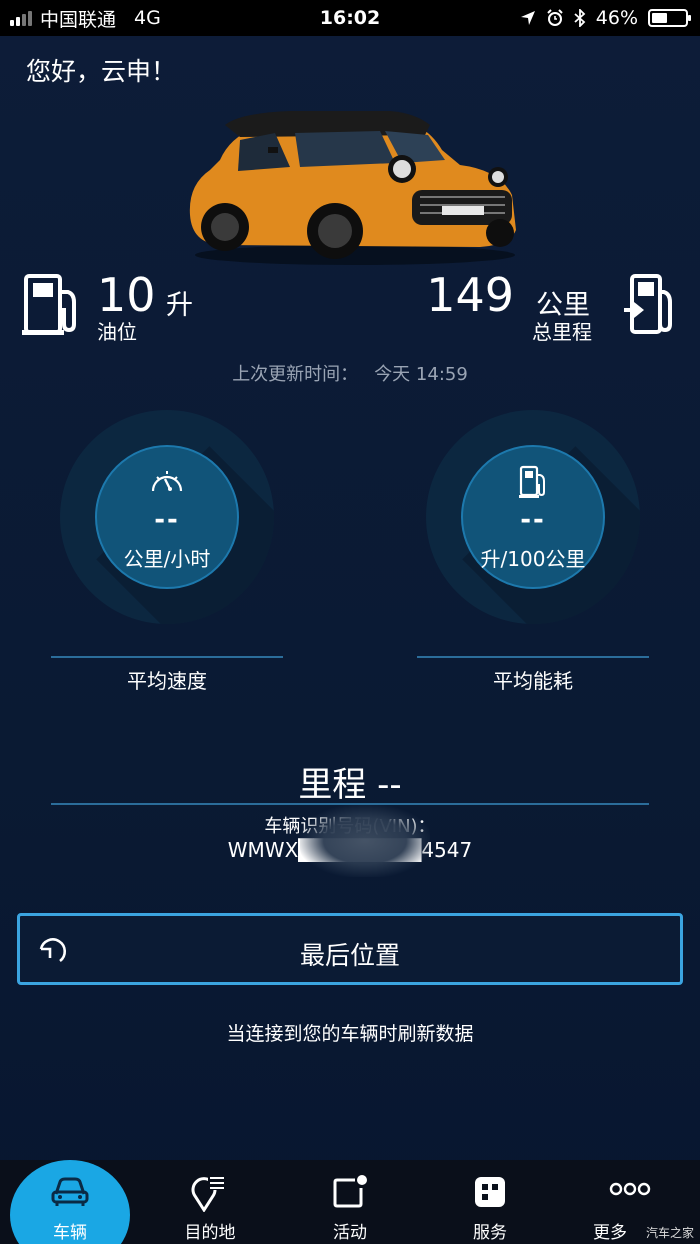  What do you see at coordinates (669, 1233) in the screenshot?
I see `watermark: 汽车之家` at bounding box center [669, 1233].